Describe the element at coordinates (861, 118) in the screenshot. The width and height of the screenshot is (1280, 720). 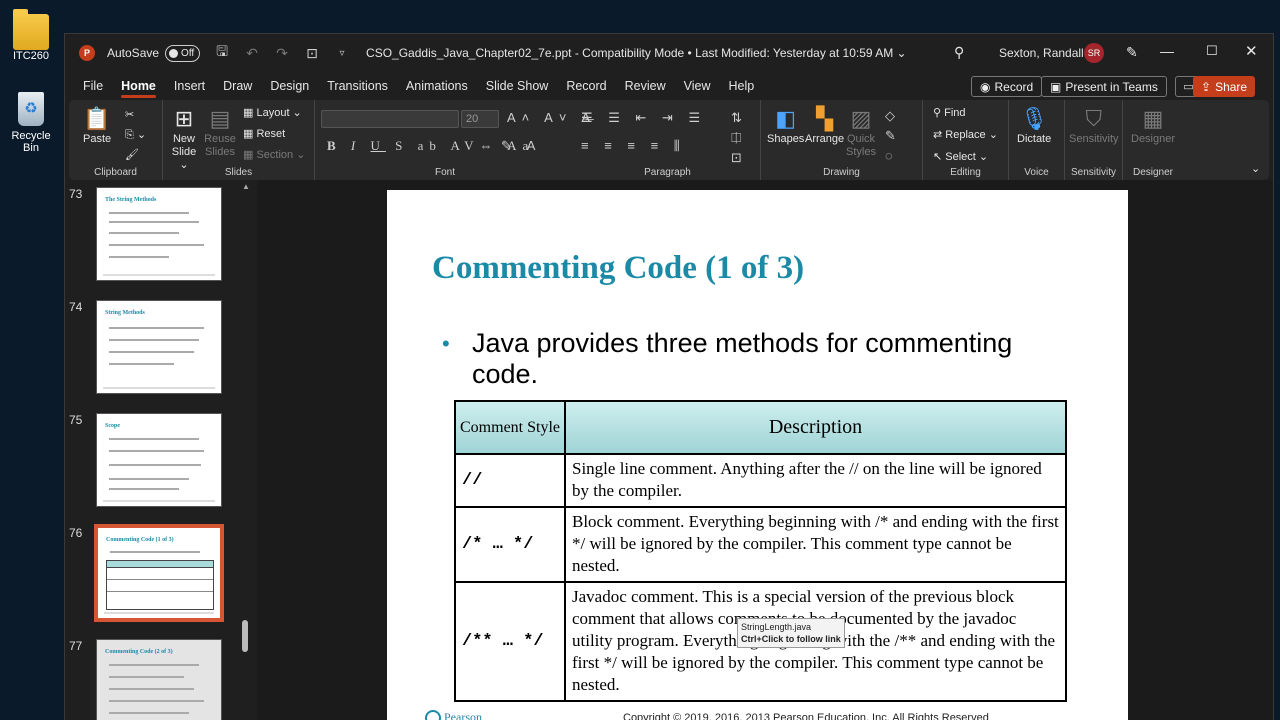
I see `quick-styles-icon: ▨` at that location.